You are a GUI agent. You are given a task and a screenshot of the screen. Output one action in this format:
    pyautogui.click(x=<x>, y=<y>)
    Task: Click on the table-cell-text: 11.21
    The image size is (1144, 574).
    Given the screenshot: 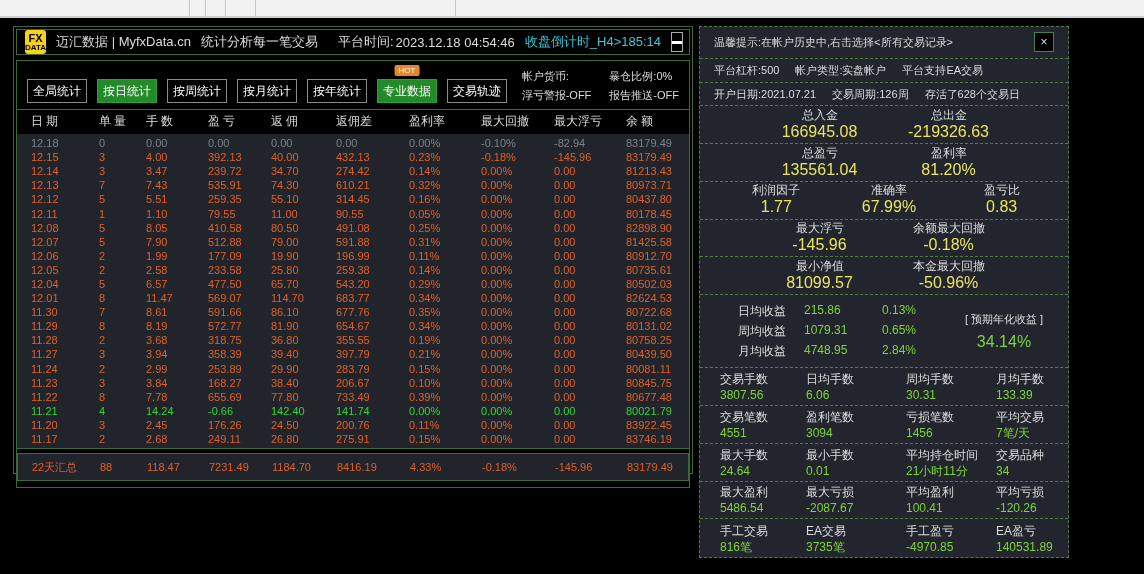 What is the action you would take?
    pyautogui.click(x=45, y=410)
    